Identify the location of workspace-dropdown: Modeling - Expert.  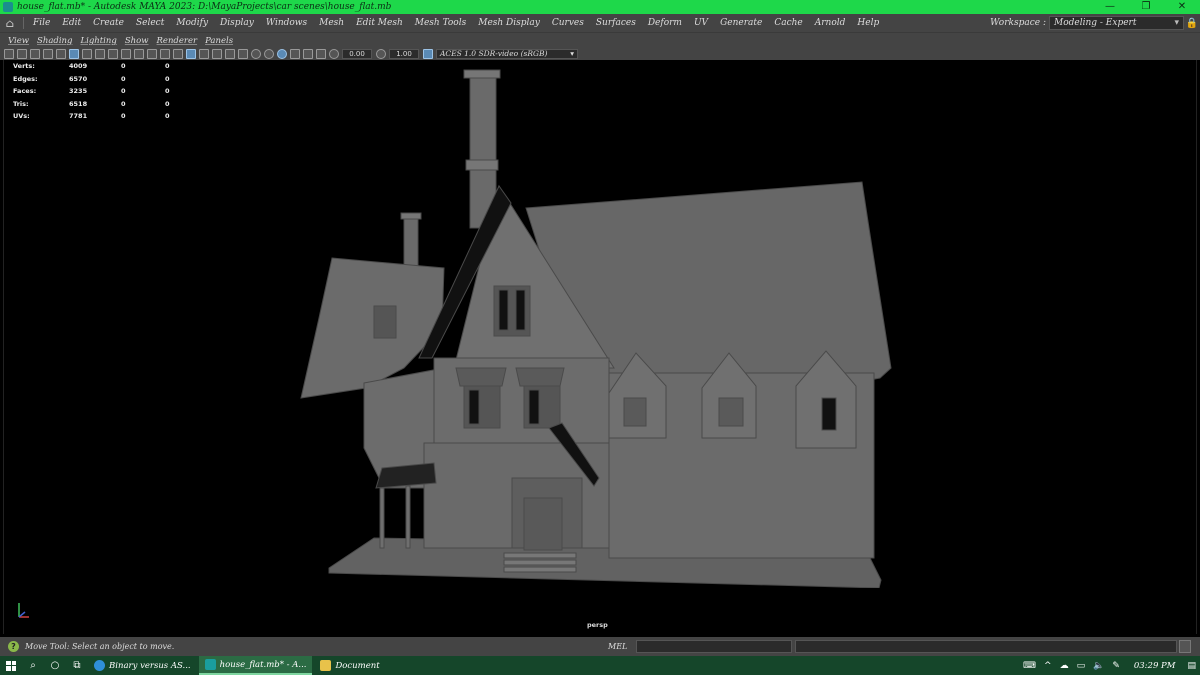
(1116, 23).